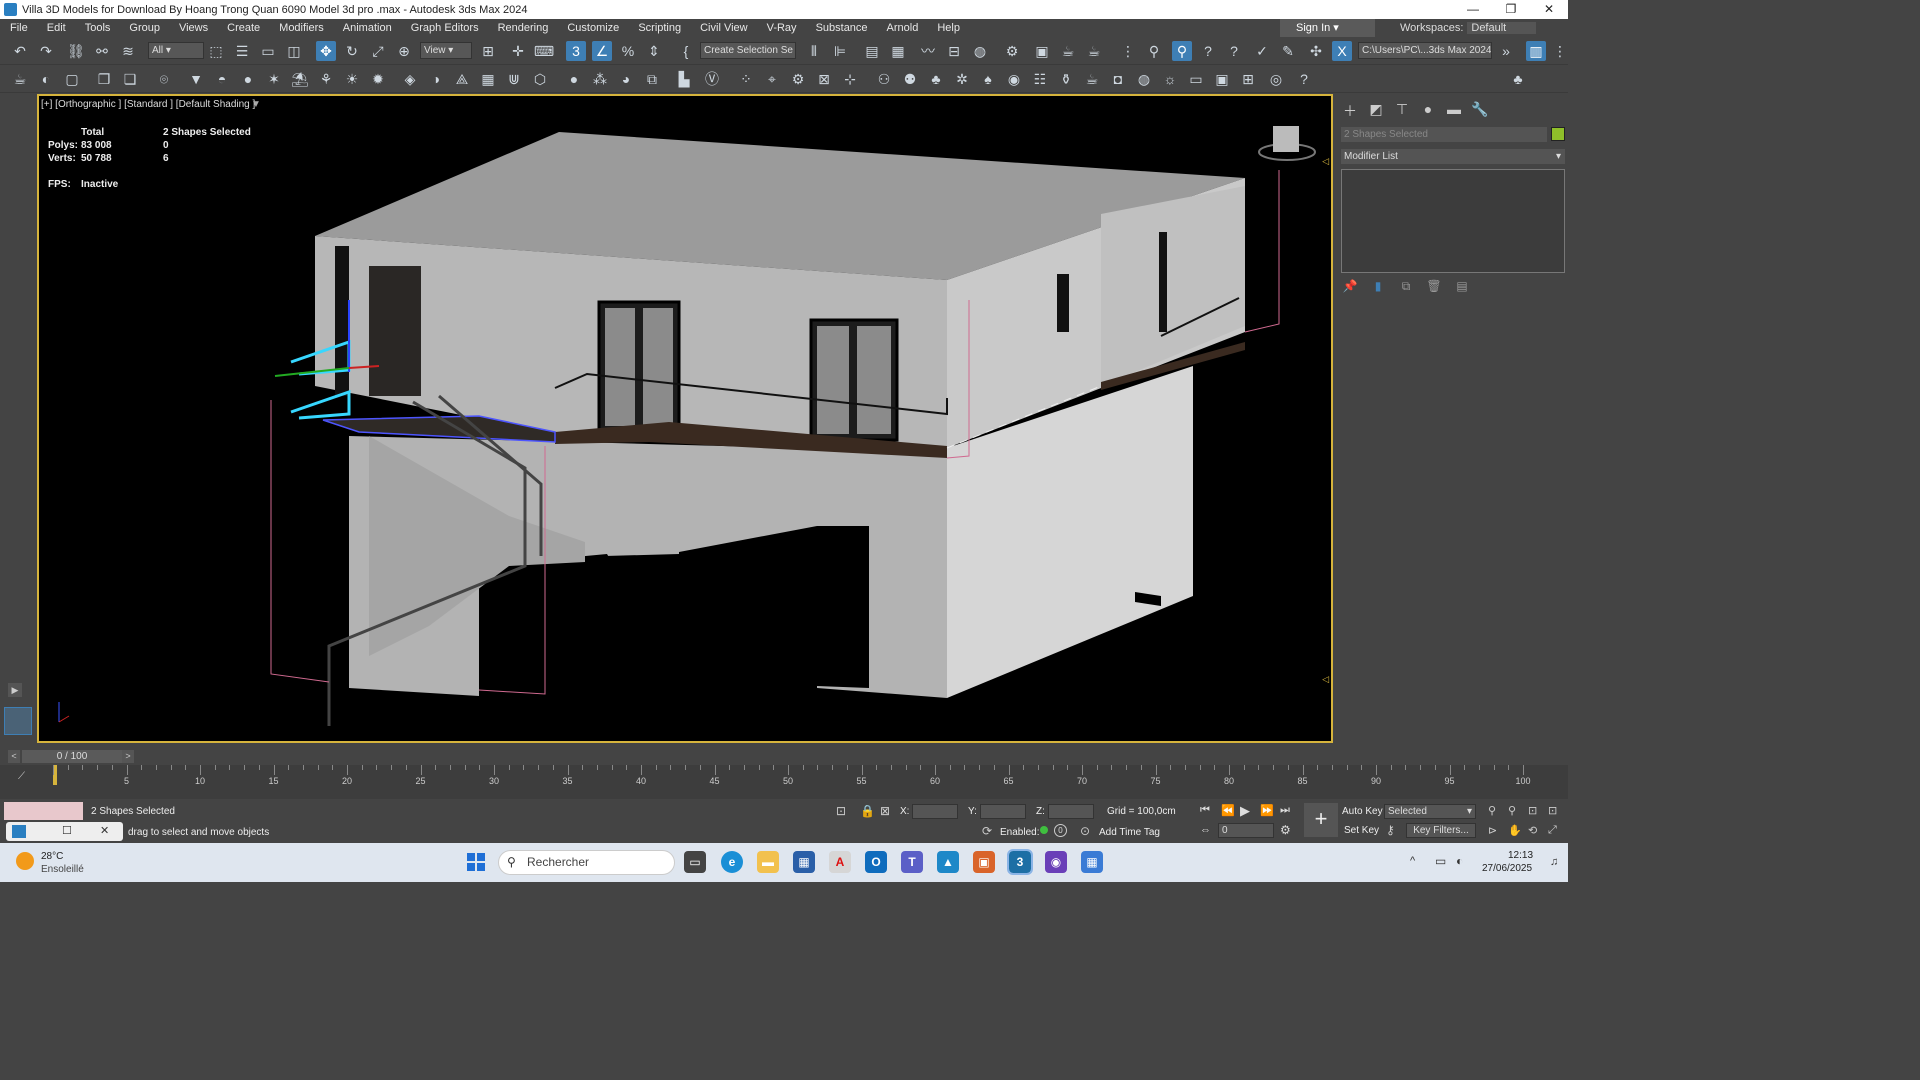  Describe the element at coordinates (872, 51) in the screenshot. I see `scene-explorer-icon: ▤` at that location.